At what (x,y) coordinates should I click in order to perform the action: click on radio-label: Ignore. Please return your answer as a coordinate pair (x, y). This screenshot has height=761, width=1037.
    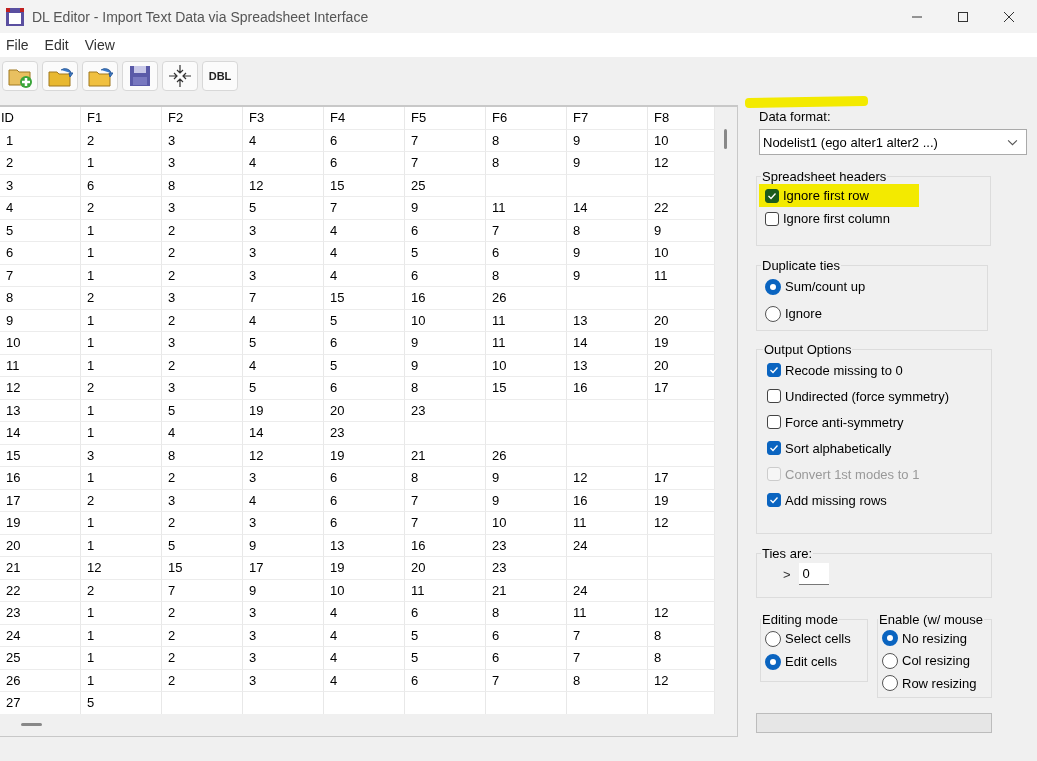
    Looking at the image, I should click on (803, 313).